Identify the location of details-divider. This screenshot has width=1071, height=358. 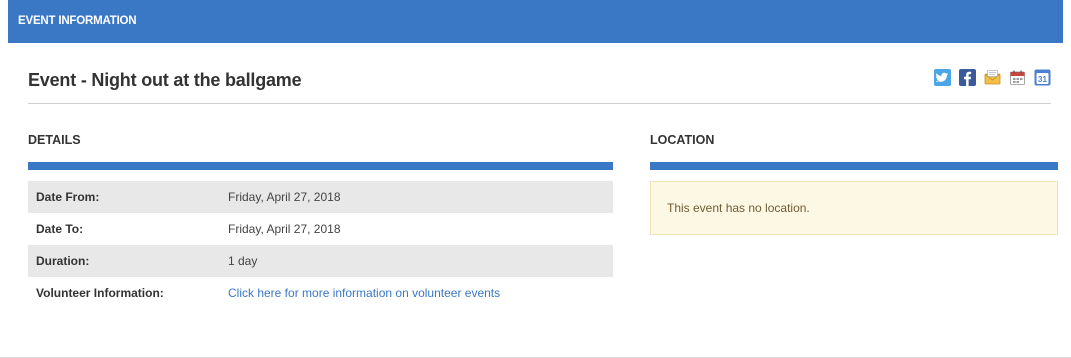
(320, 166).